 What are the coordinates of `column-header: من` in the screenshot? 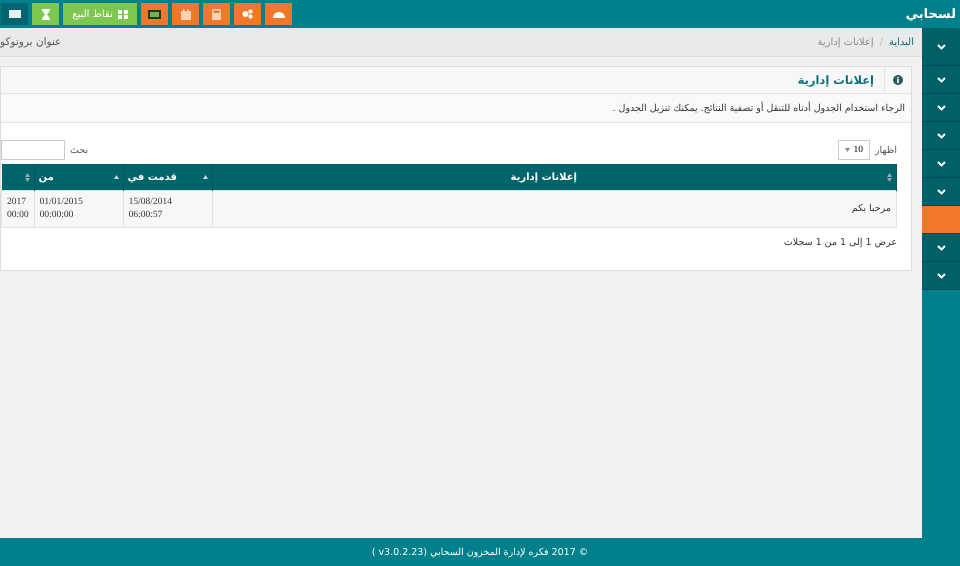 It's located at (79, 177).